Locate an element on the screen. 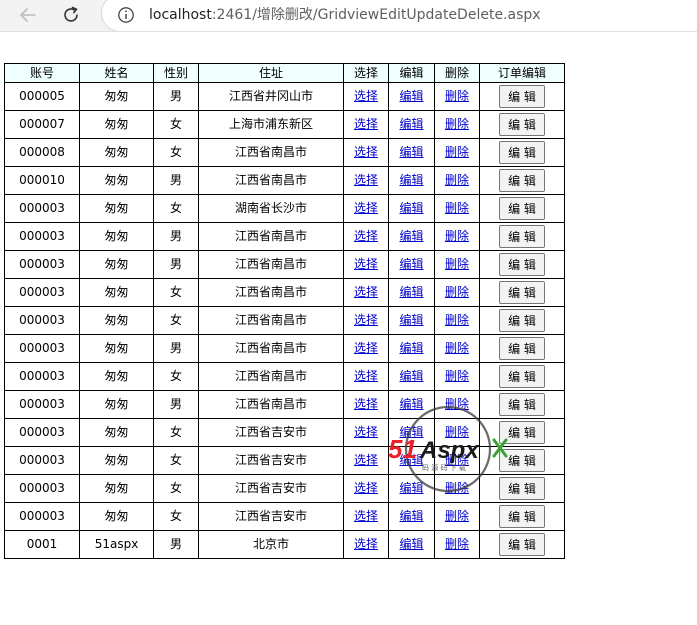 The height and width of the screenshot is (625, 697). reload-button is located at coordinates (71, 15).